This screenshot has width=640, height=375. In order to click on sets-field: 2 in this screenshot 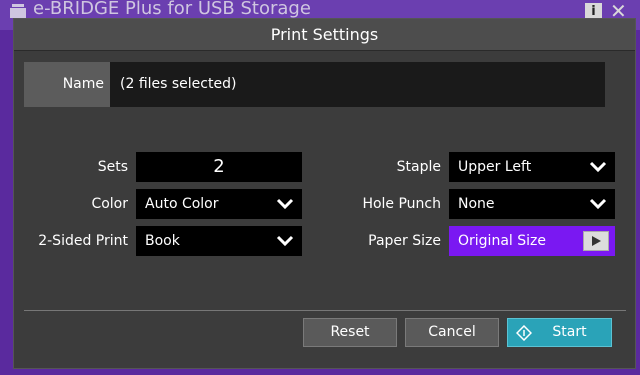, I will do `click(219, 167)`.